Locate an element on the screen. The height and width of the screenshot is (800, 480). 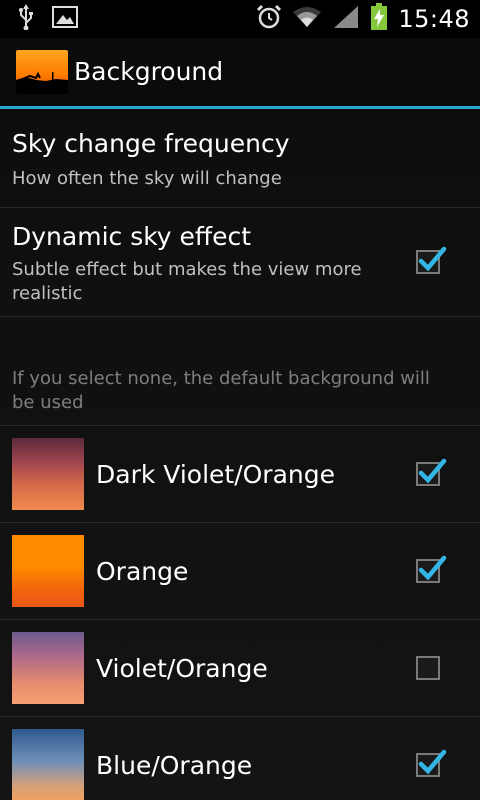
page-title: Background is located at coordinates (149, 71).